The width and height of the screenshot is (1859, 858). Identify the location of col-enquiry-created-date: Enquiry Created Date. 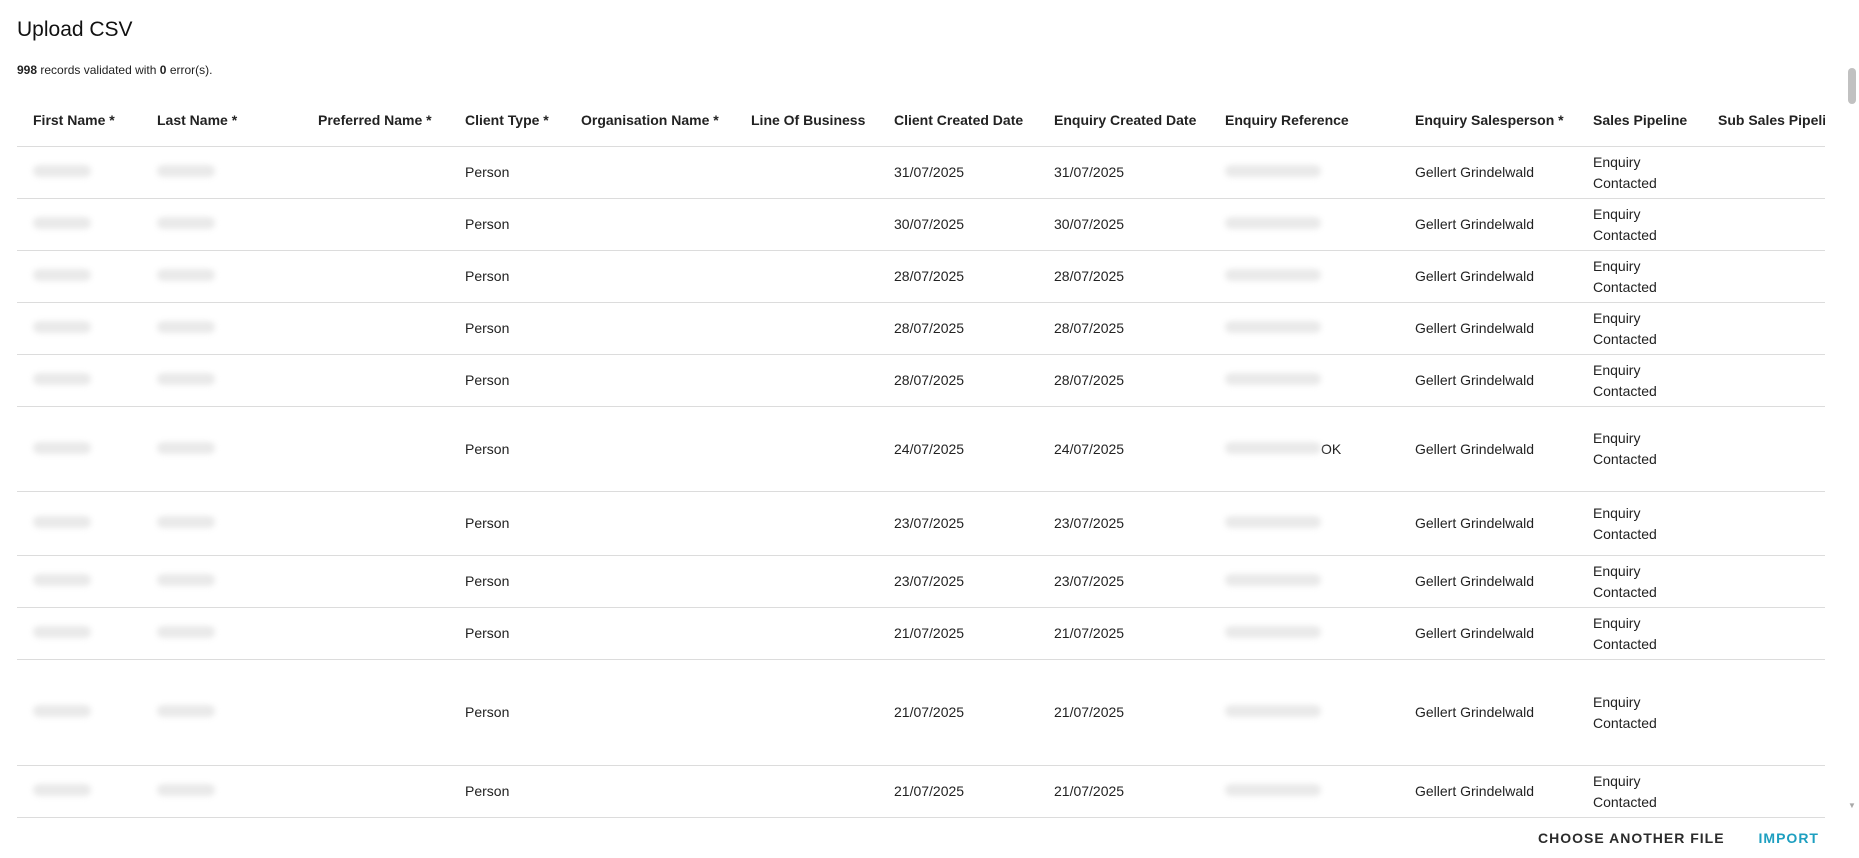
(1123, 120).